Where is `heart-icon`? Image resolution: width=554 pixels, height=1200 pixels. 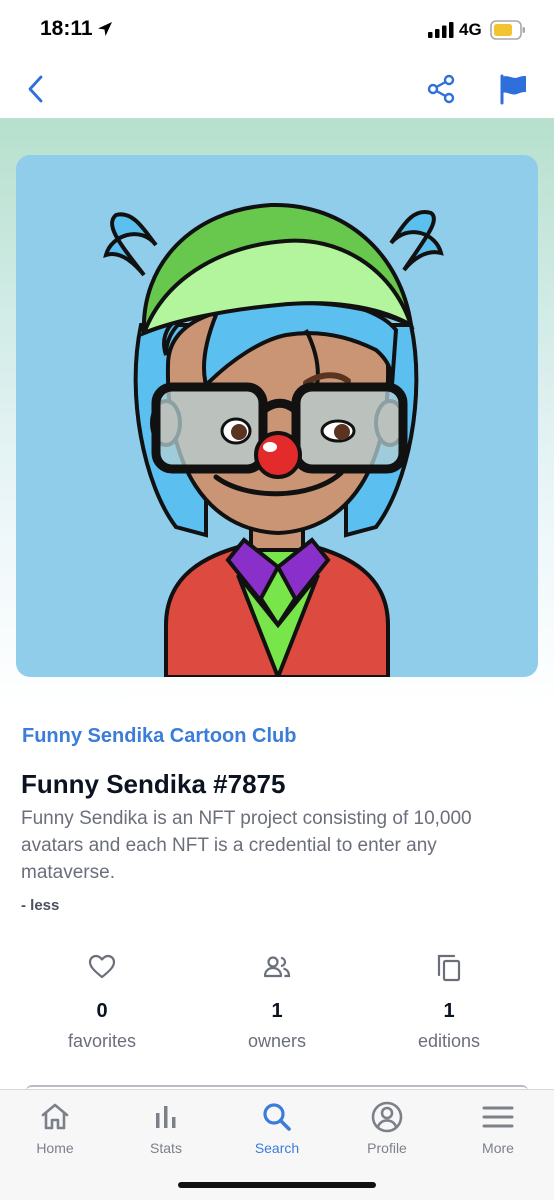 heart-icon is located at coordinates (102, 967).